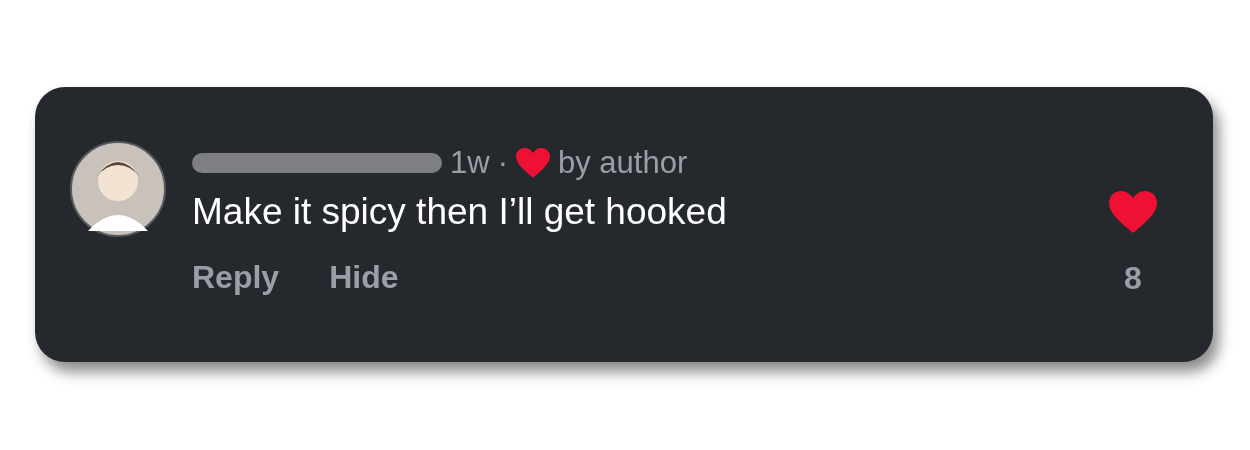  What do you see at coordinates (236, 277) in the screenshot?
I see `comment-action-button: Reply` at bounding box center [236, 277].